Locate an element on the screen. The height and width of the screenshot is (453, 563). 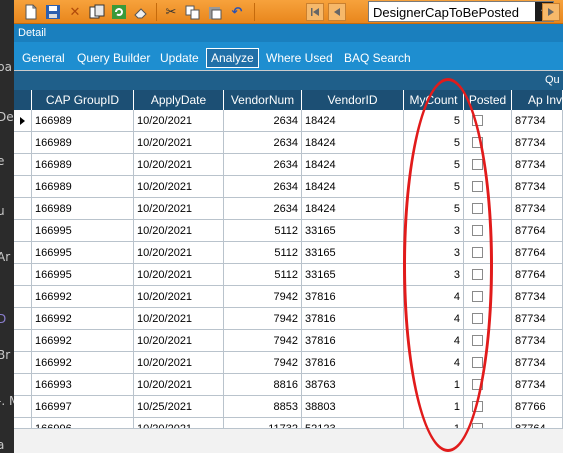
copy-icon is located at coordinates (193, 12).